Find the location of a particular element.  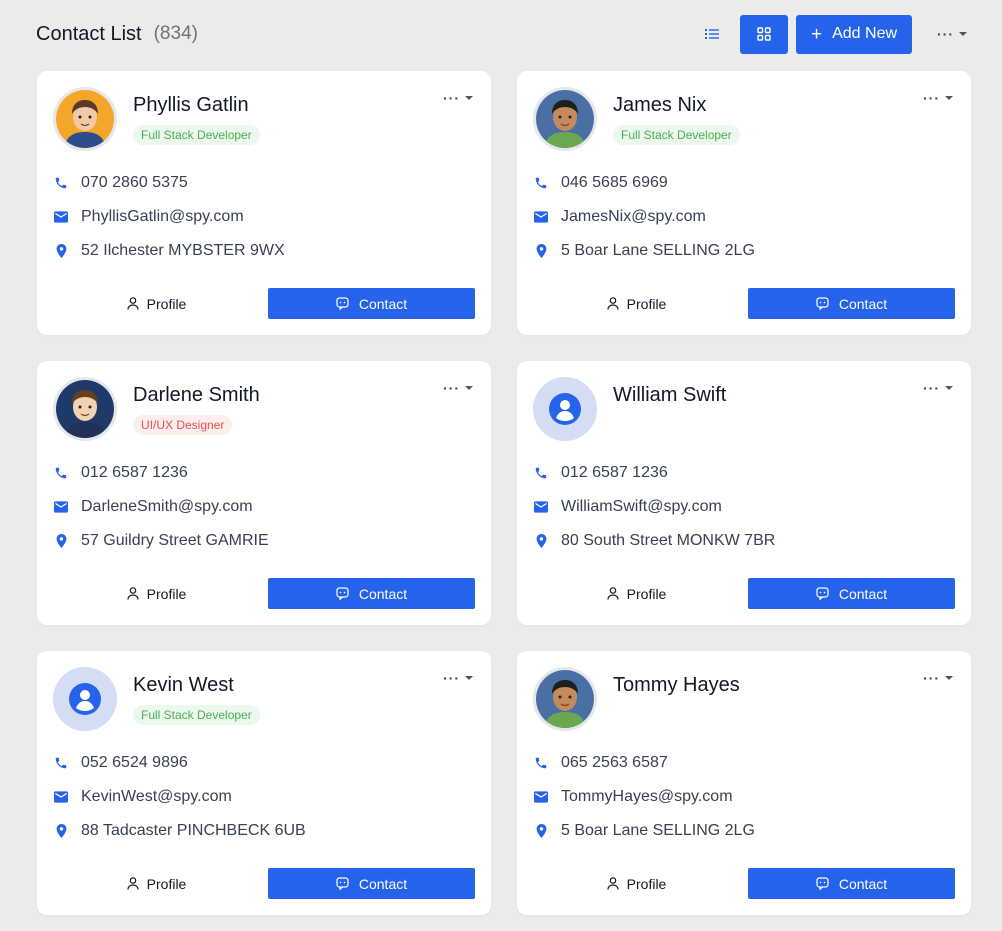

toolbar: + Add New ··· is located at coordinates (832, 34).